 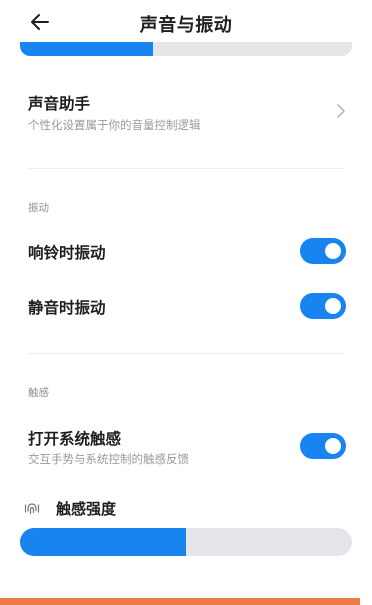 I want to click on chevron-right-icon, so click(x=341, y=111).